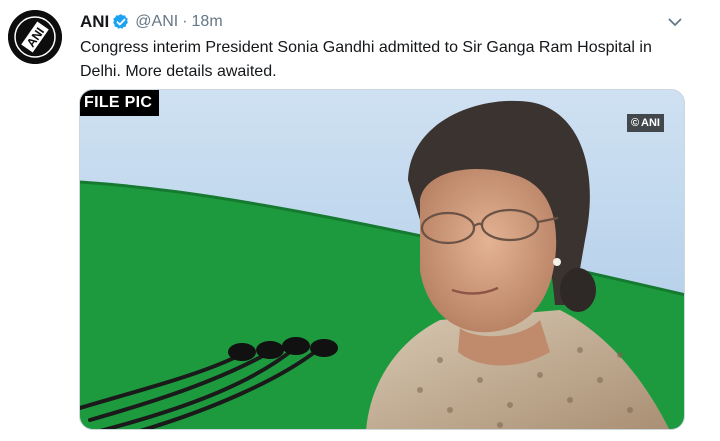 The width and height of the screenshot is (720, 441). I want to click on ani-watermark: © ANI, so click(645, 123).